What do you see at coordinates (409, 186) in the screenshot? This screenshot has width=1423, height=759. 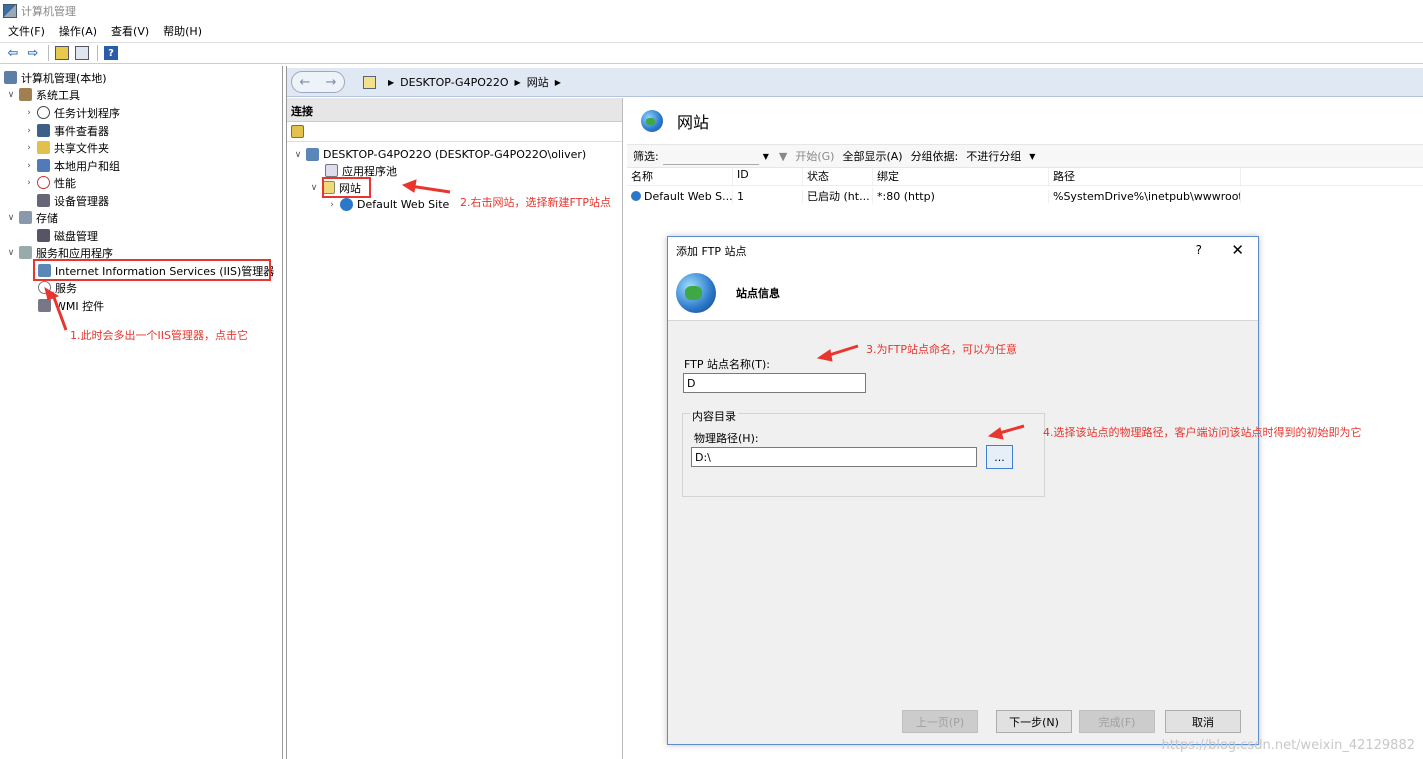 I see `annotation-arrow-2-head` at bounding box center [409, 186].